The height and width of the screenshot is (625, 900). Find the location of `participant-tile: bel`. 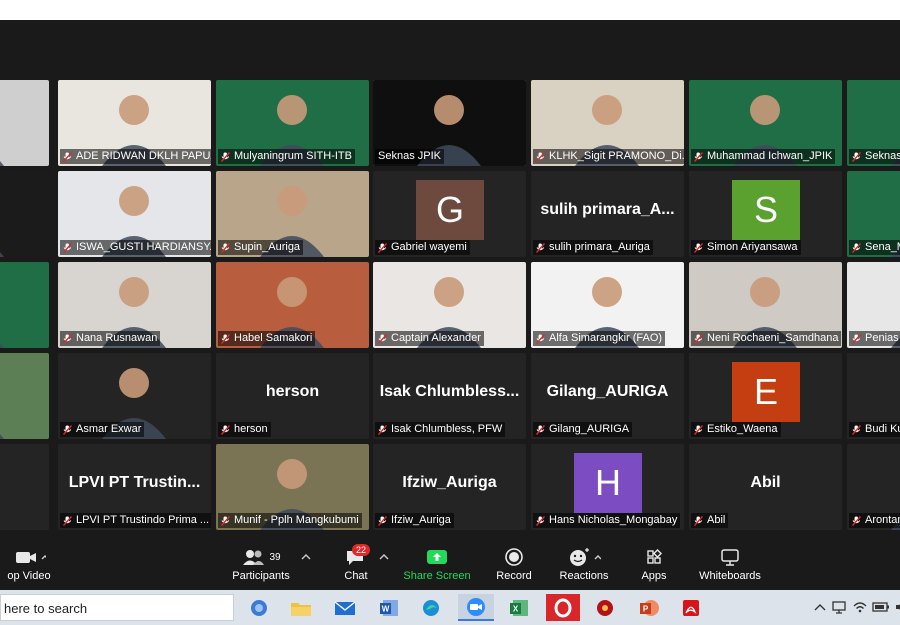

participant-tile: bel is located at coordinates (24, 487).